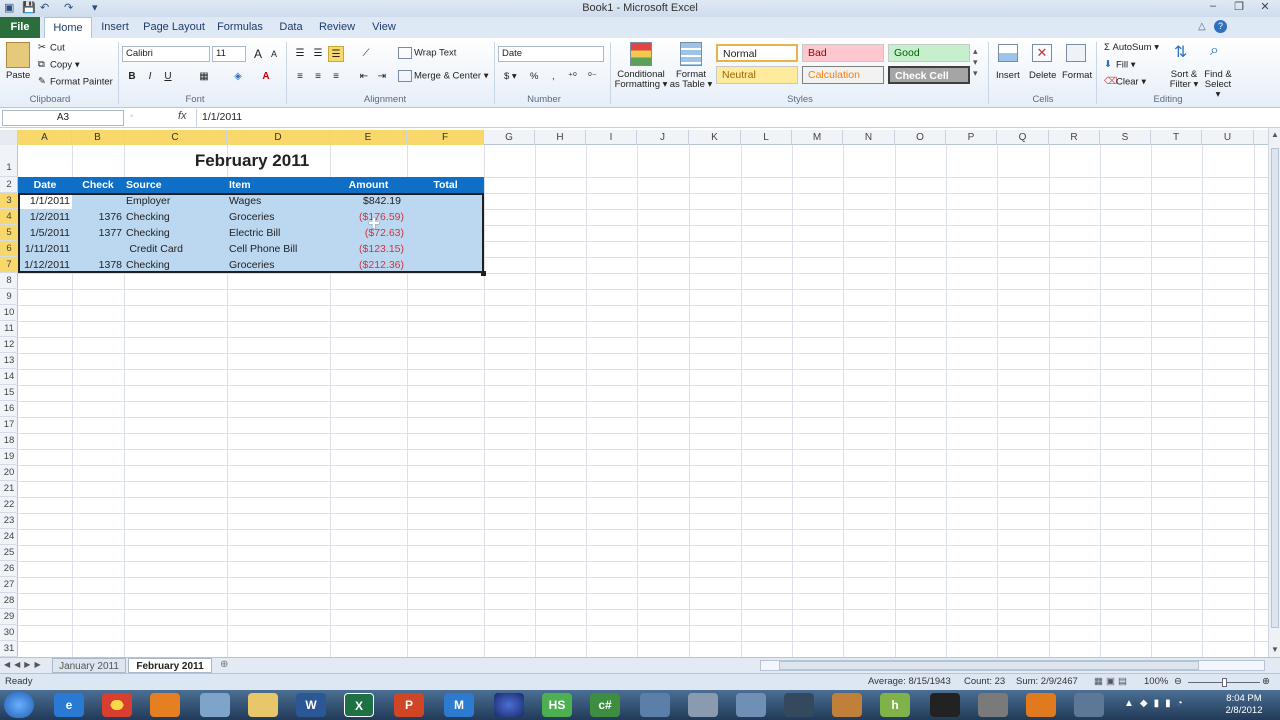  What do you see at coordinates (252, 161) in the screenshot?
I see `sheet-title: February 2011` at bounding box center [252, 161].